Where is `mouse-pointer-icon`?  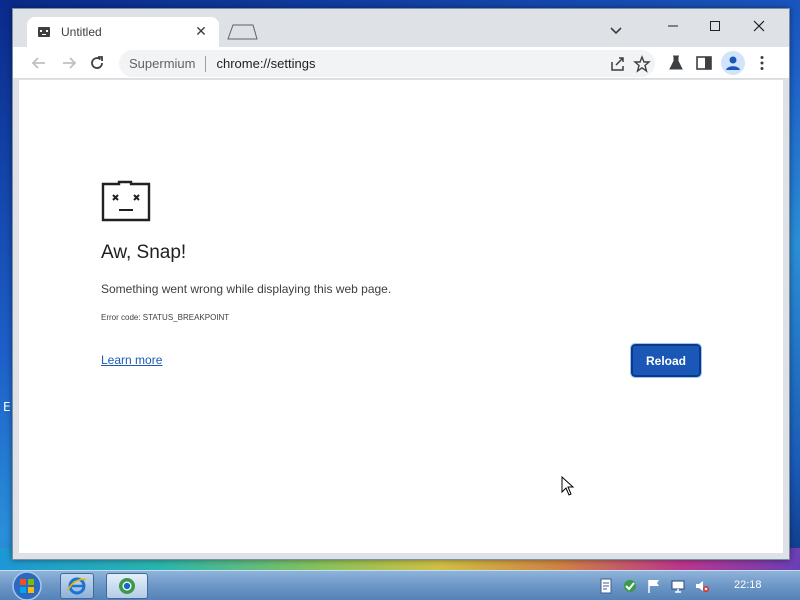
mouse-pointer-icon is located at coordinates (568, 486).